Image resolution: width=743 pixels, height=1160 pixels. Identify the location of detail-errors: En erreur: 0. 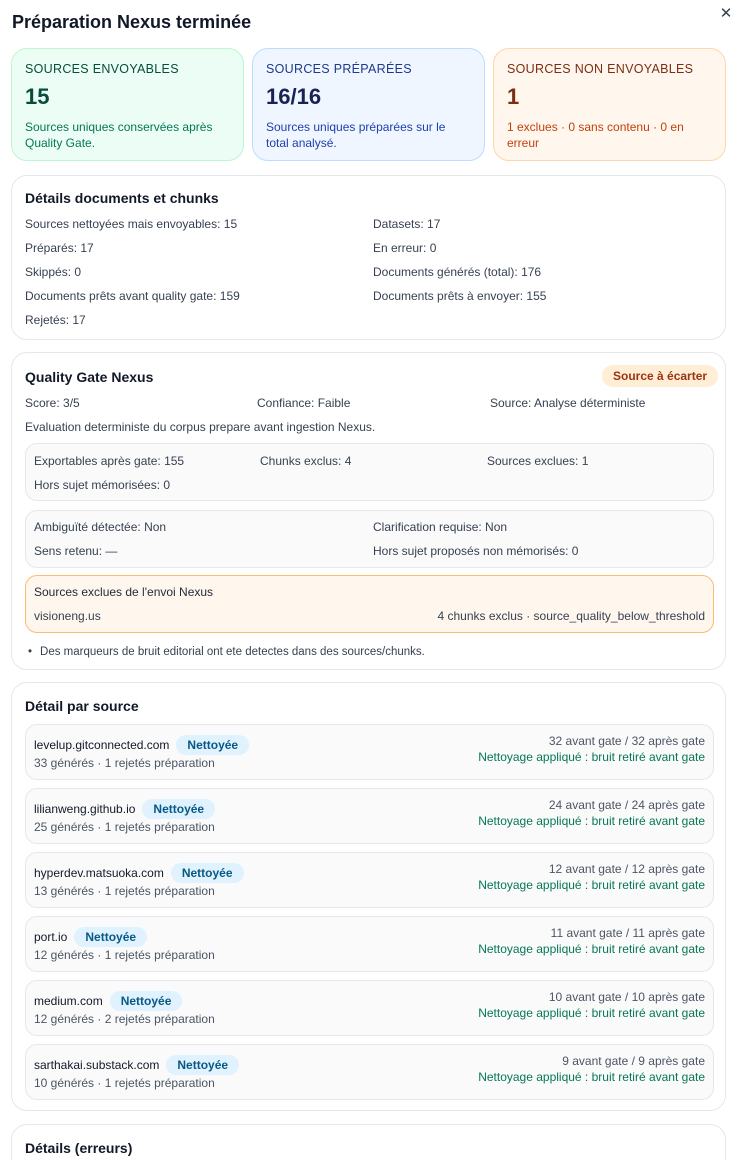
(405, 248).